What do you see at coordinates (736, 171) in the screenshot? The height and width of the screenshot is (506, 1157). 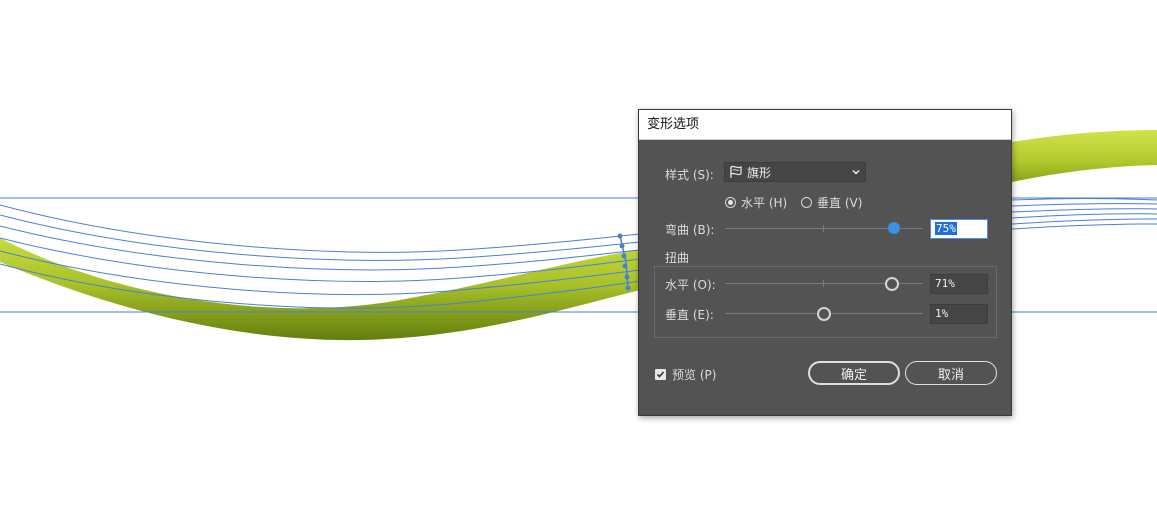 I see `flag-icon` at bounding box center [736, 171].